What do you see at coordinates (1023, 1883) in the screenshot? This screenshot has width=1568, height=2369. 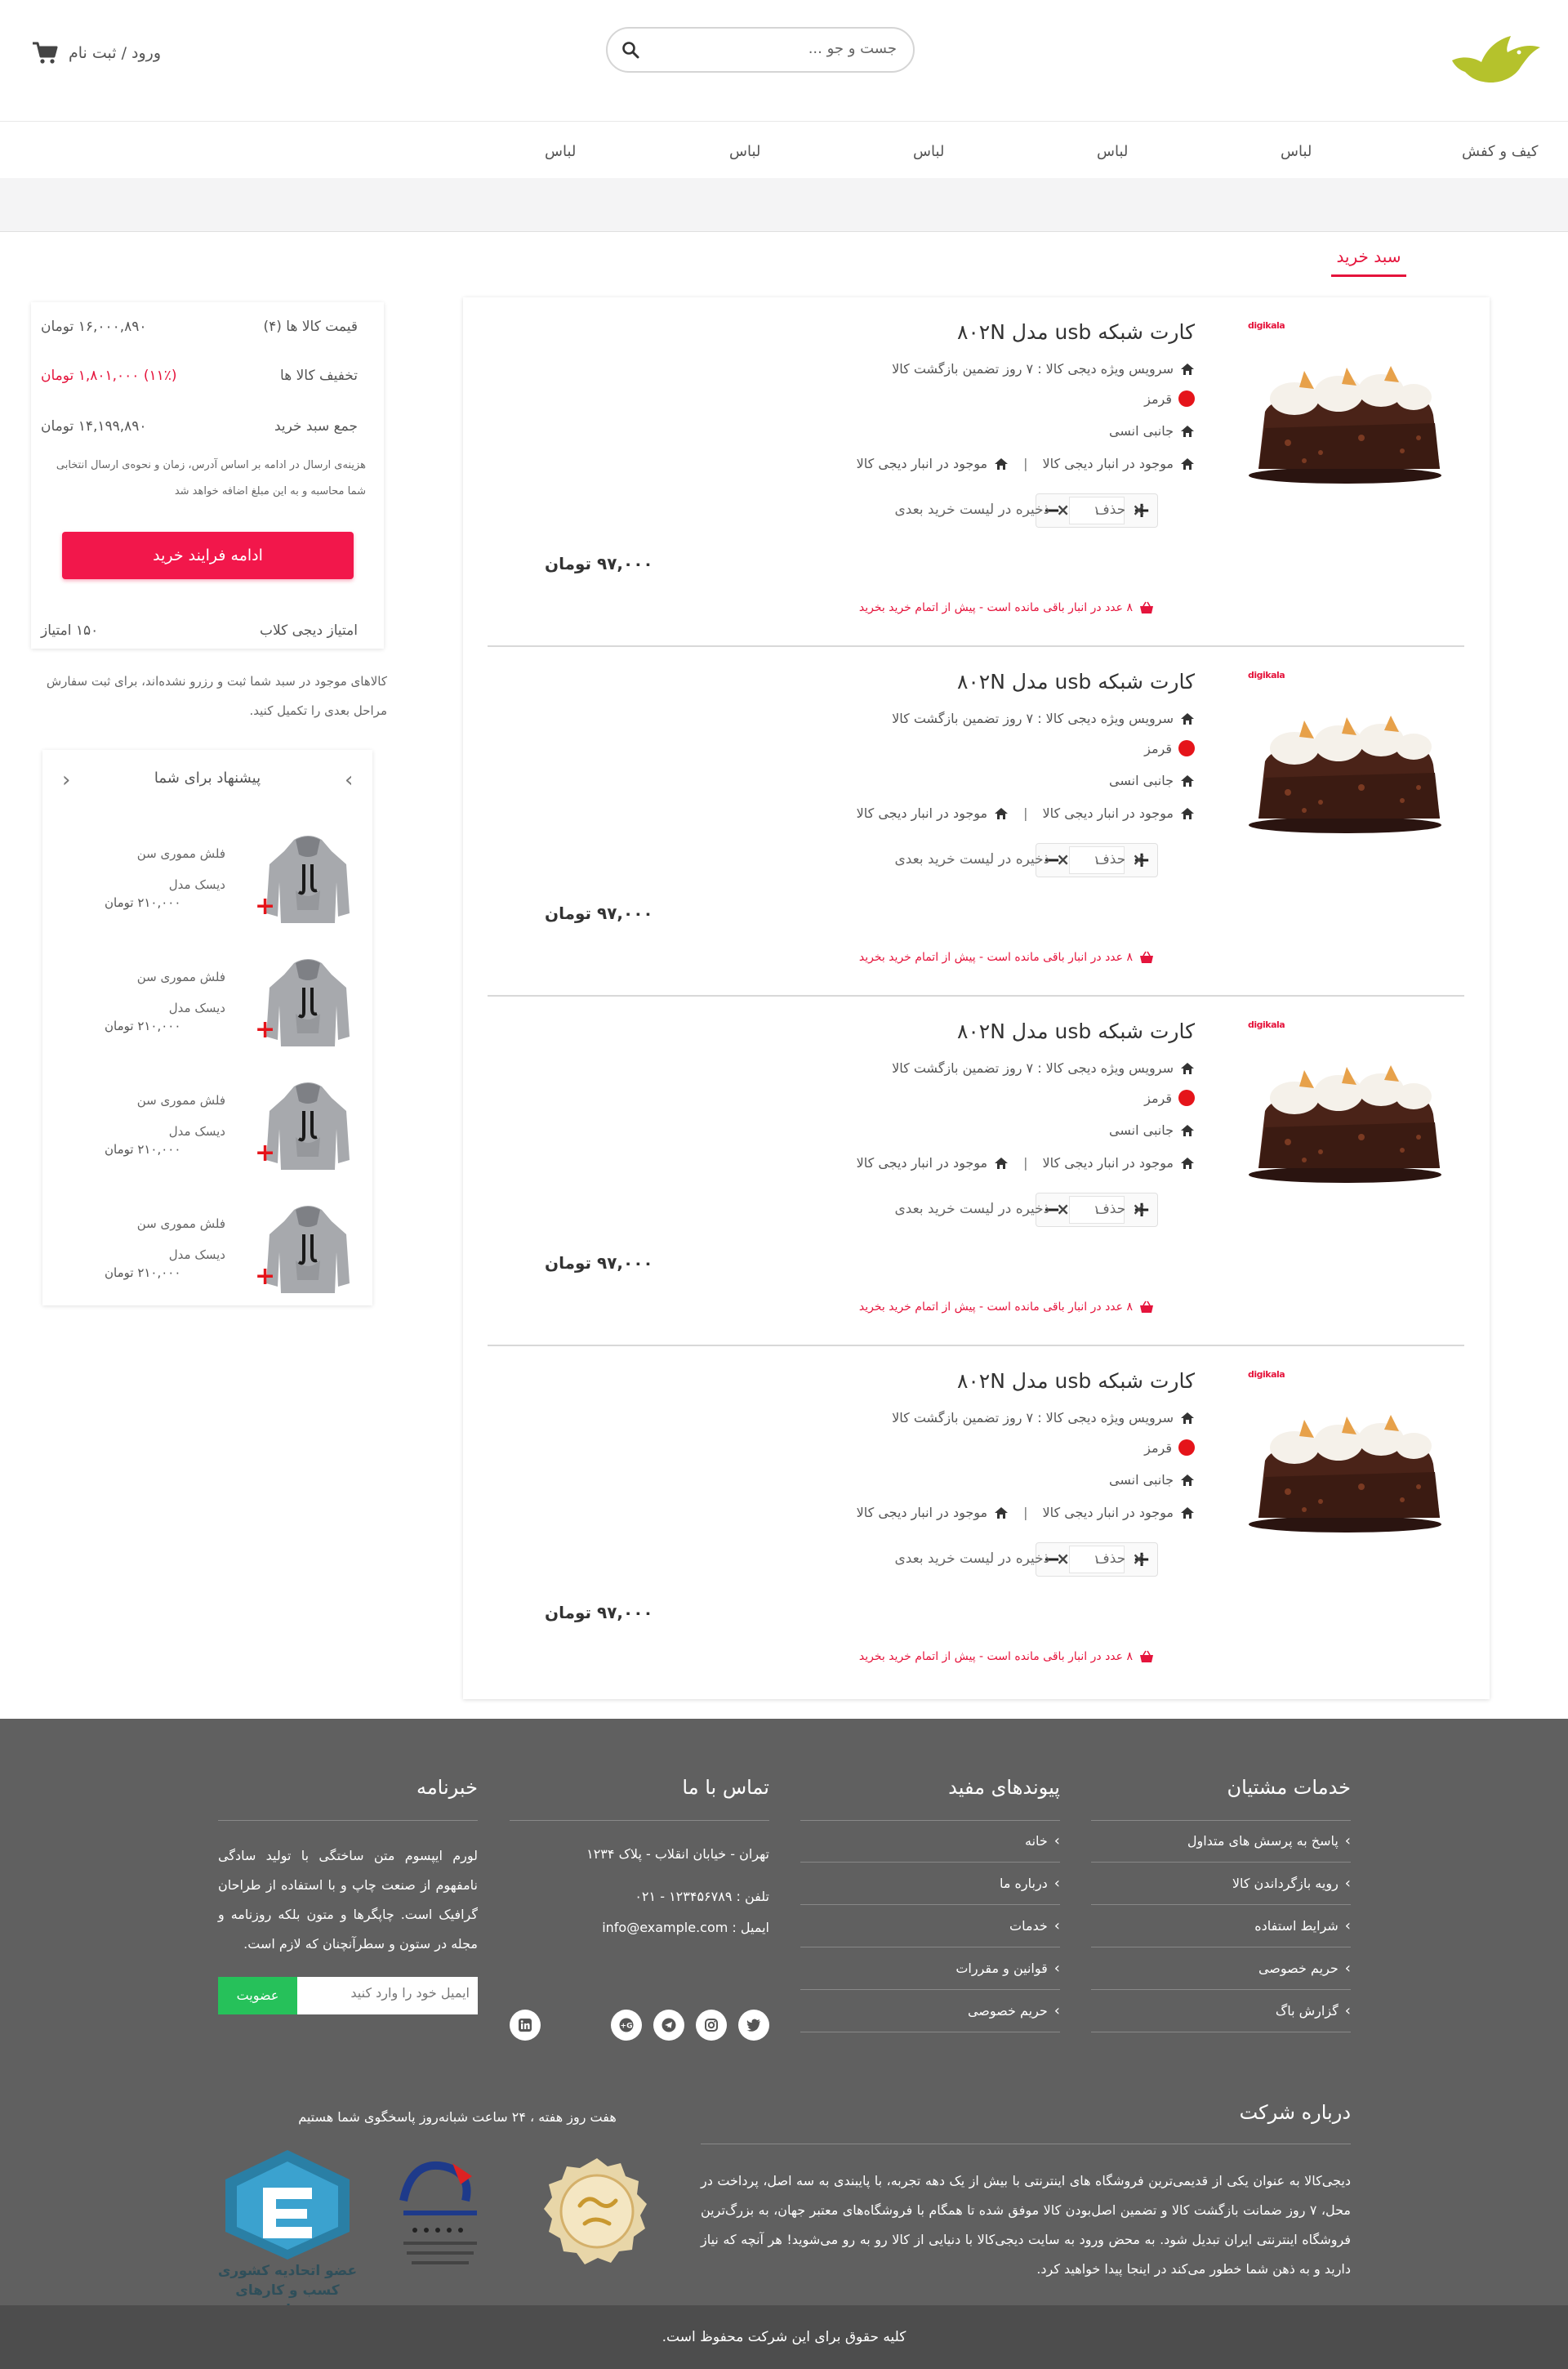 I see `footer-link-label: درباره ما` at bounding box center [1023, 1883].